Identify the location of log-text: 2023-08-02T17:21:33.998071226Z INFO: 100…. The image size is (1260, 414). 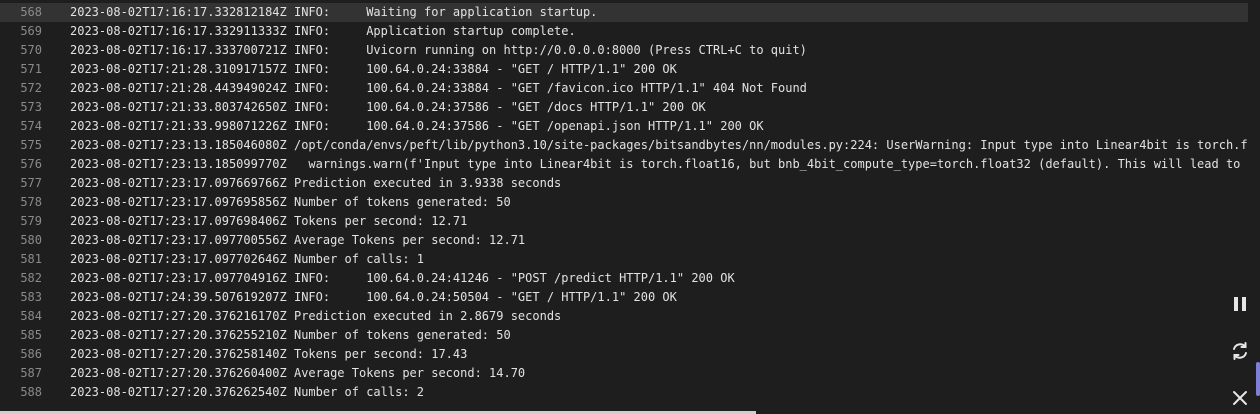
(417, 126).